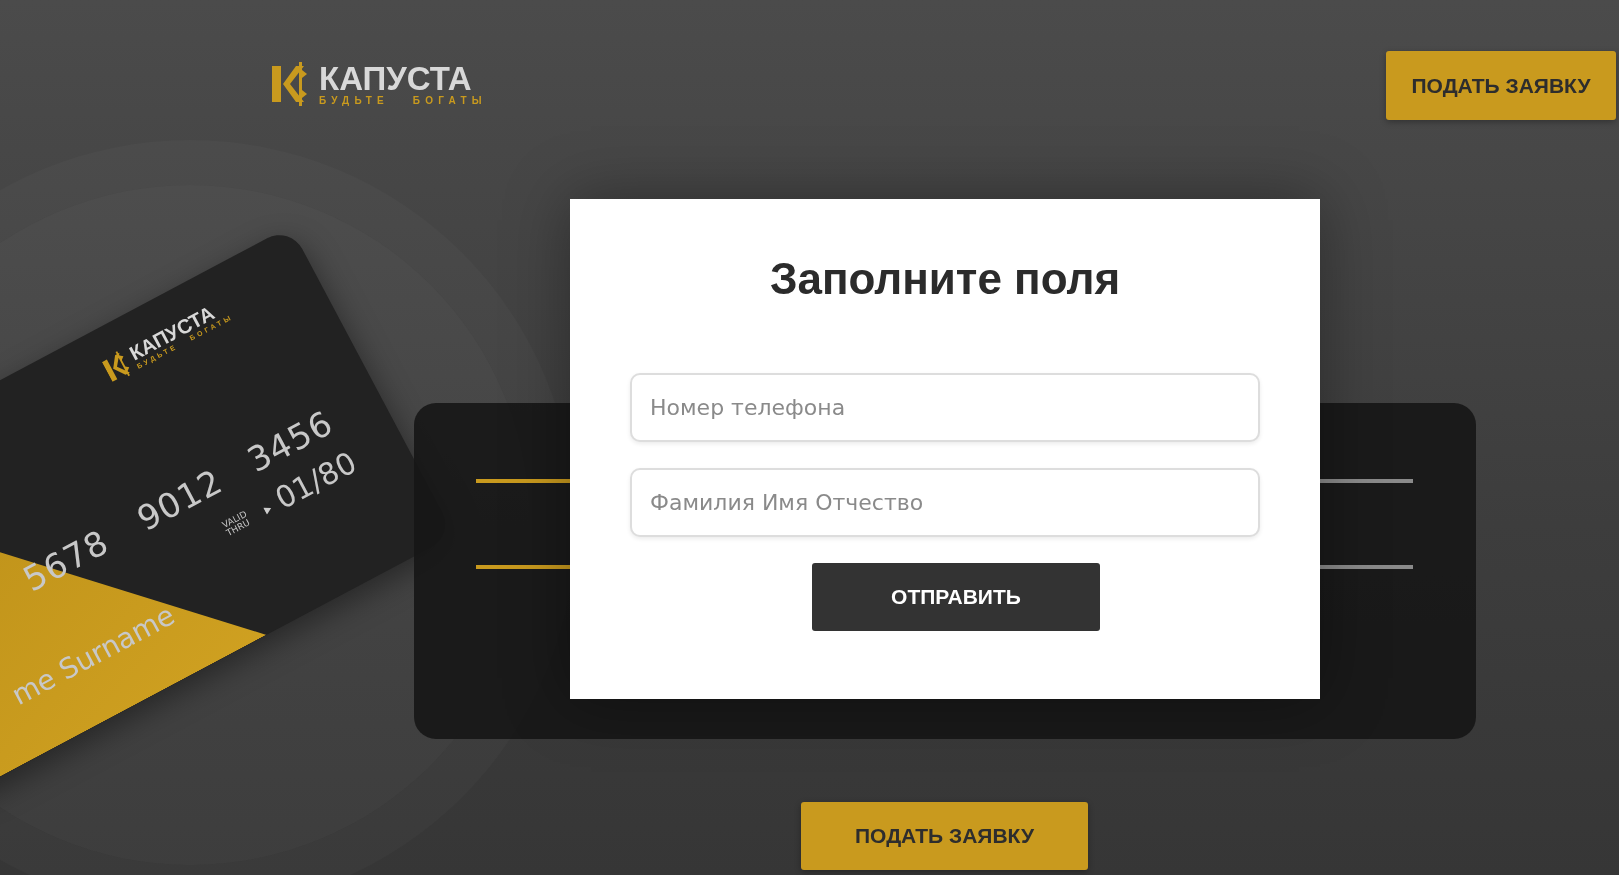  What do you see at coordinates (945, 279) in the screenshot?
I see `modal-title: Заполните поля` at bounding box center [945, 279].